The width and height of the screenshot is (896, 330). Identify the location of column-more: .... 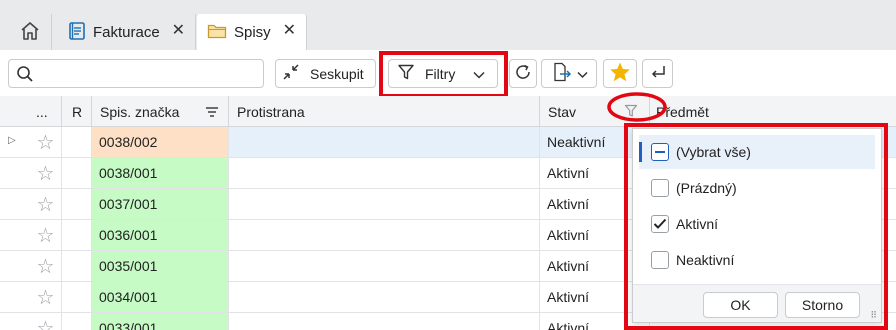
(46, 111).